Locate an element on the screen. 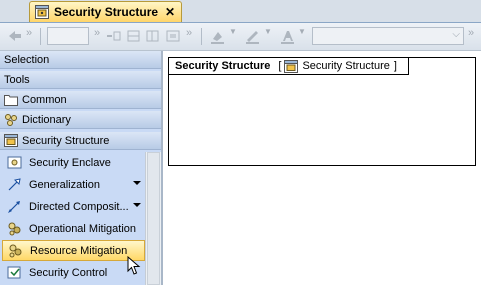 The width and height of the screenshot is (481, 285). palette-section-security-structure: Security Structure is located at coordinates (80, 141).